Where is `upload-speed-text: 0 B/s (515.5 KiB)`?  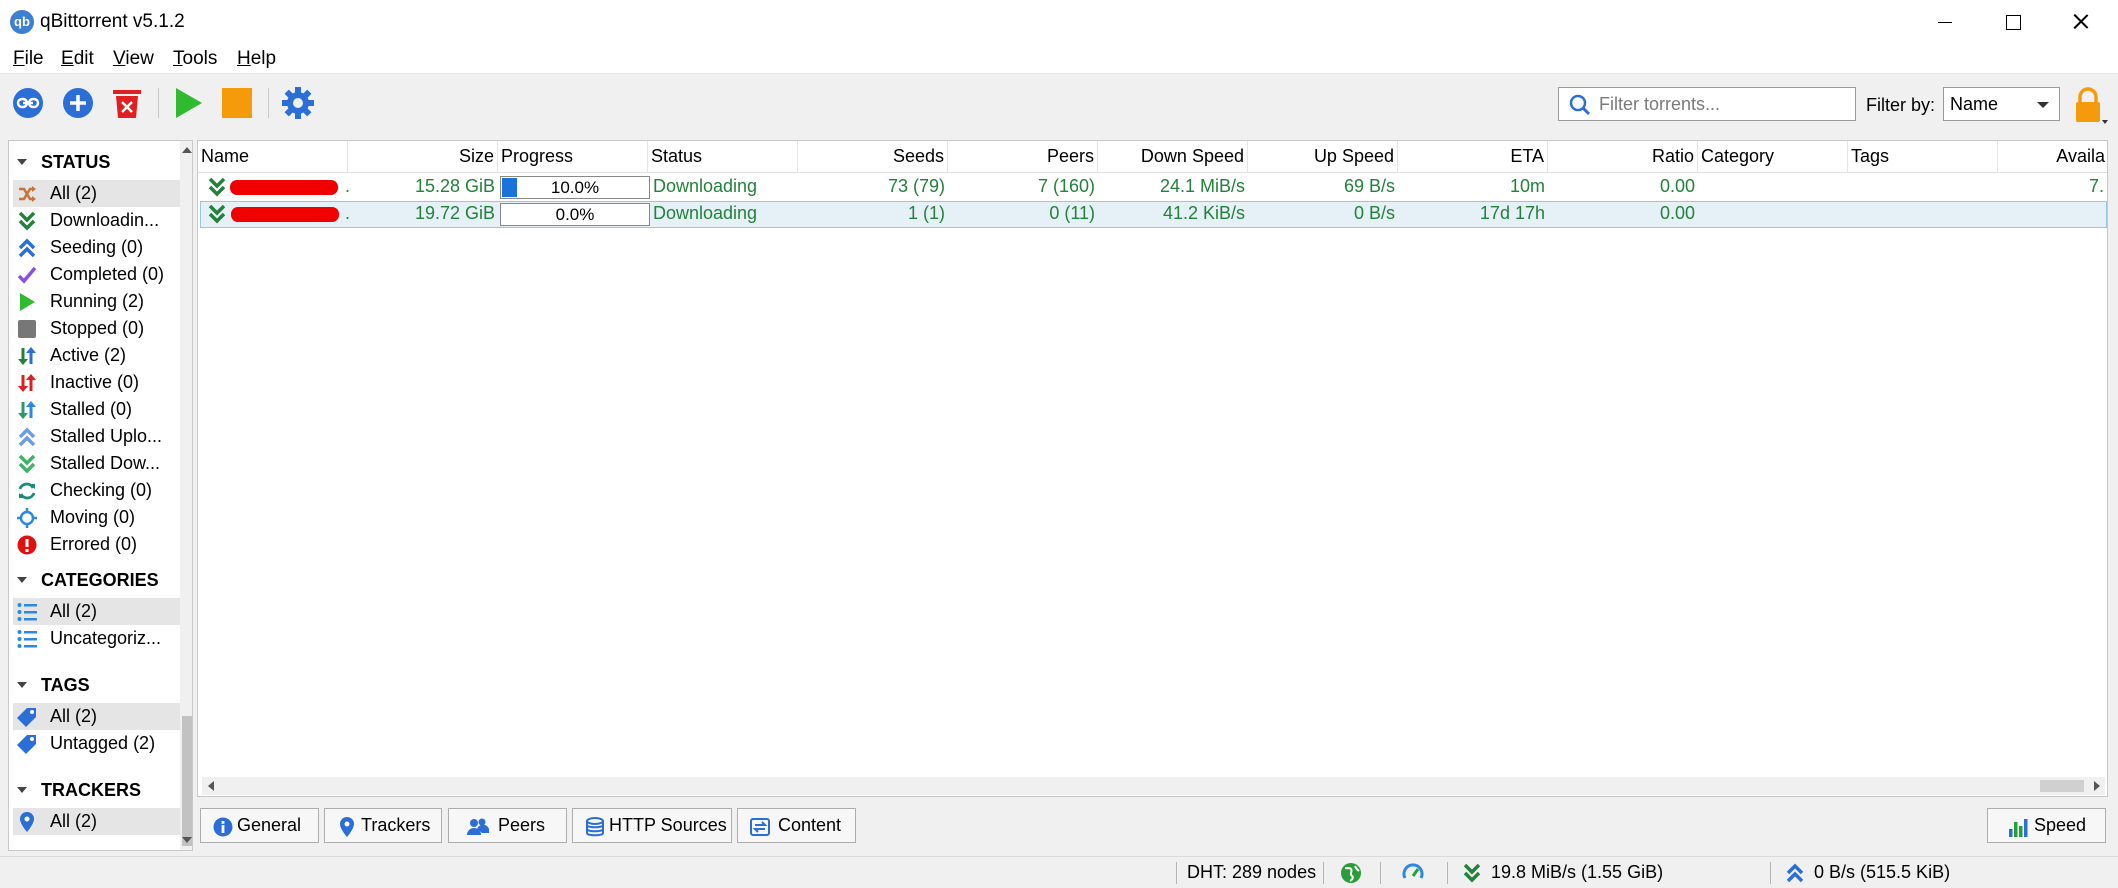 upload-speed-text: 0 B/s (515.5 KiB) is located at coordinates (1882, 872).